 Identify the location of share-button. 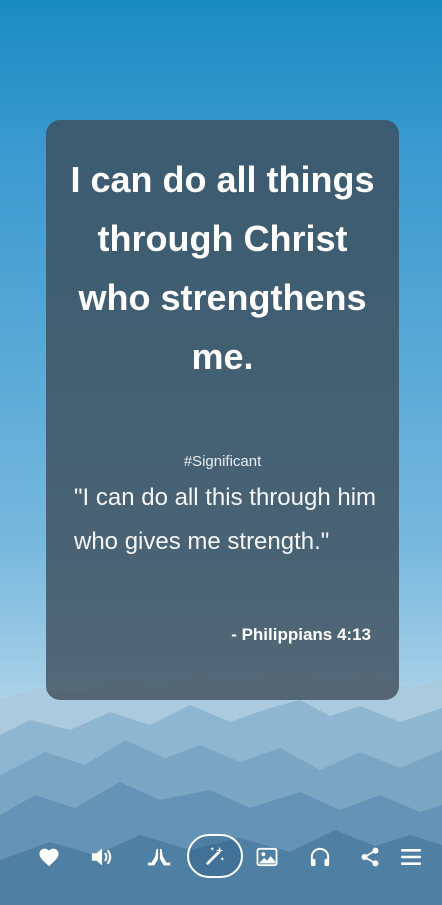
(370, 857).